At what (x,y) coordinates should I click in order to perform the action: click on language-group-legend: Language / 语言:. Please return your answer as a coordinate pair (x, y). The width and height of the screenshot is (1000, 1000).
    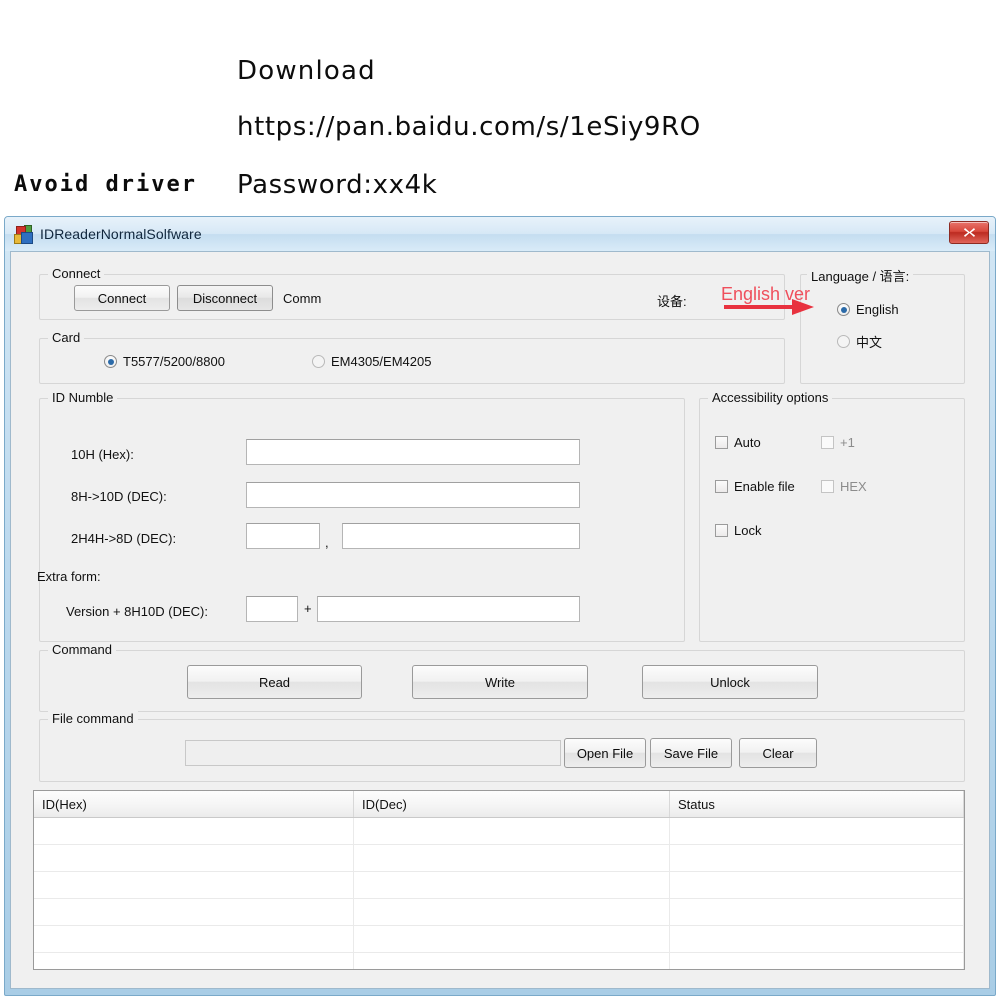
    Looking at the image, I should click on (860, 275).